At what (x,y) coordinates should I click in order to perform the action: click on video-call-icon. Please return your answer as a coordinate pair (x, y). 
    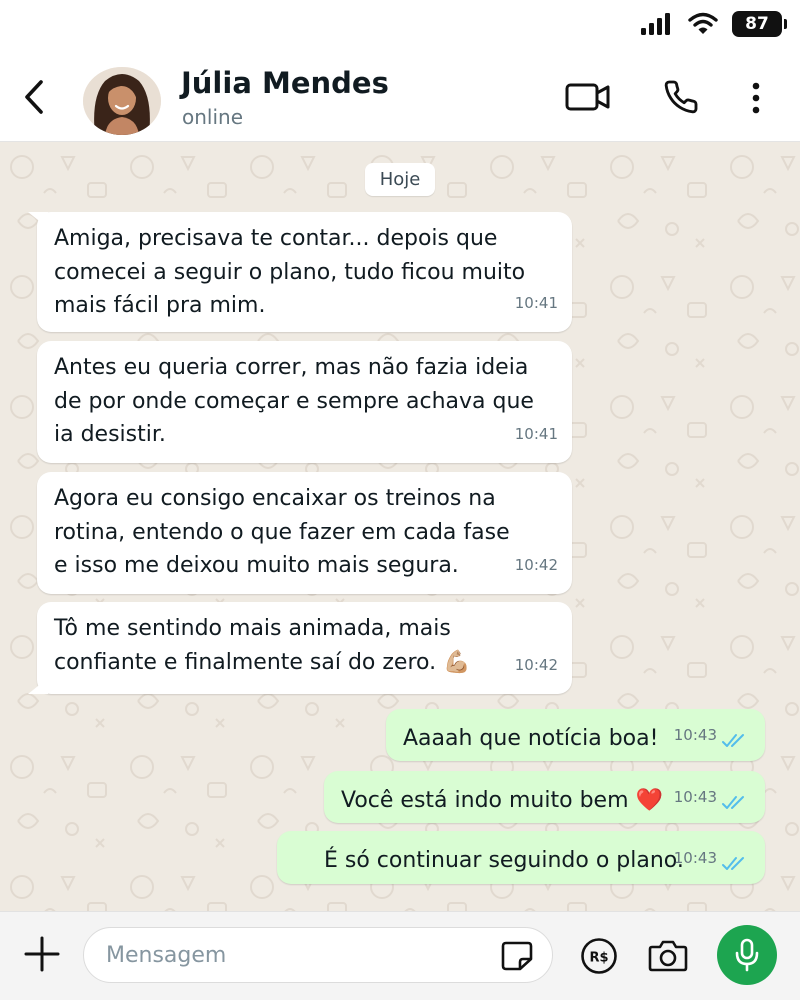
    Looking at the image, I should click on (587, 97).